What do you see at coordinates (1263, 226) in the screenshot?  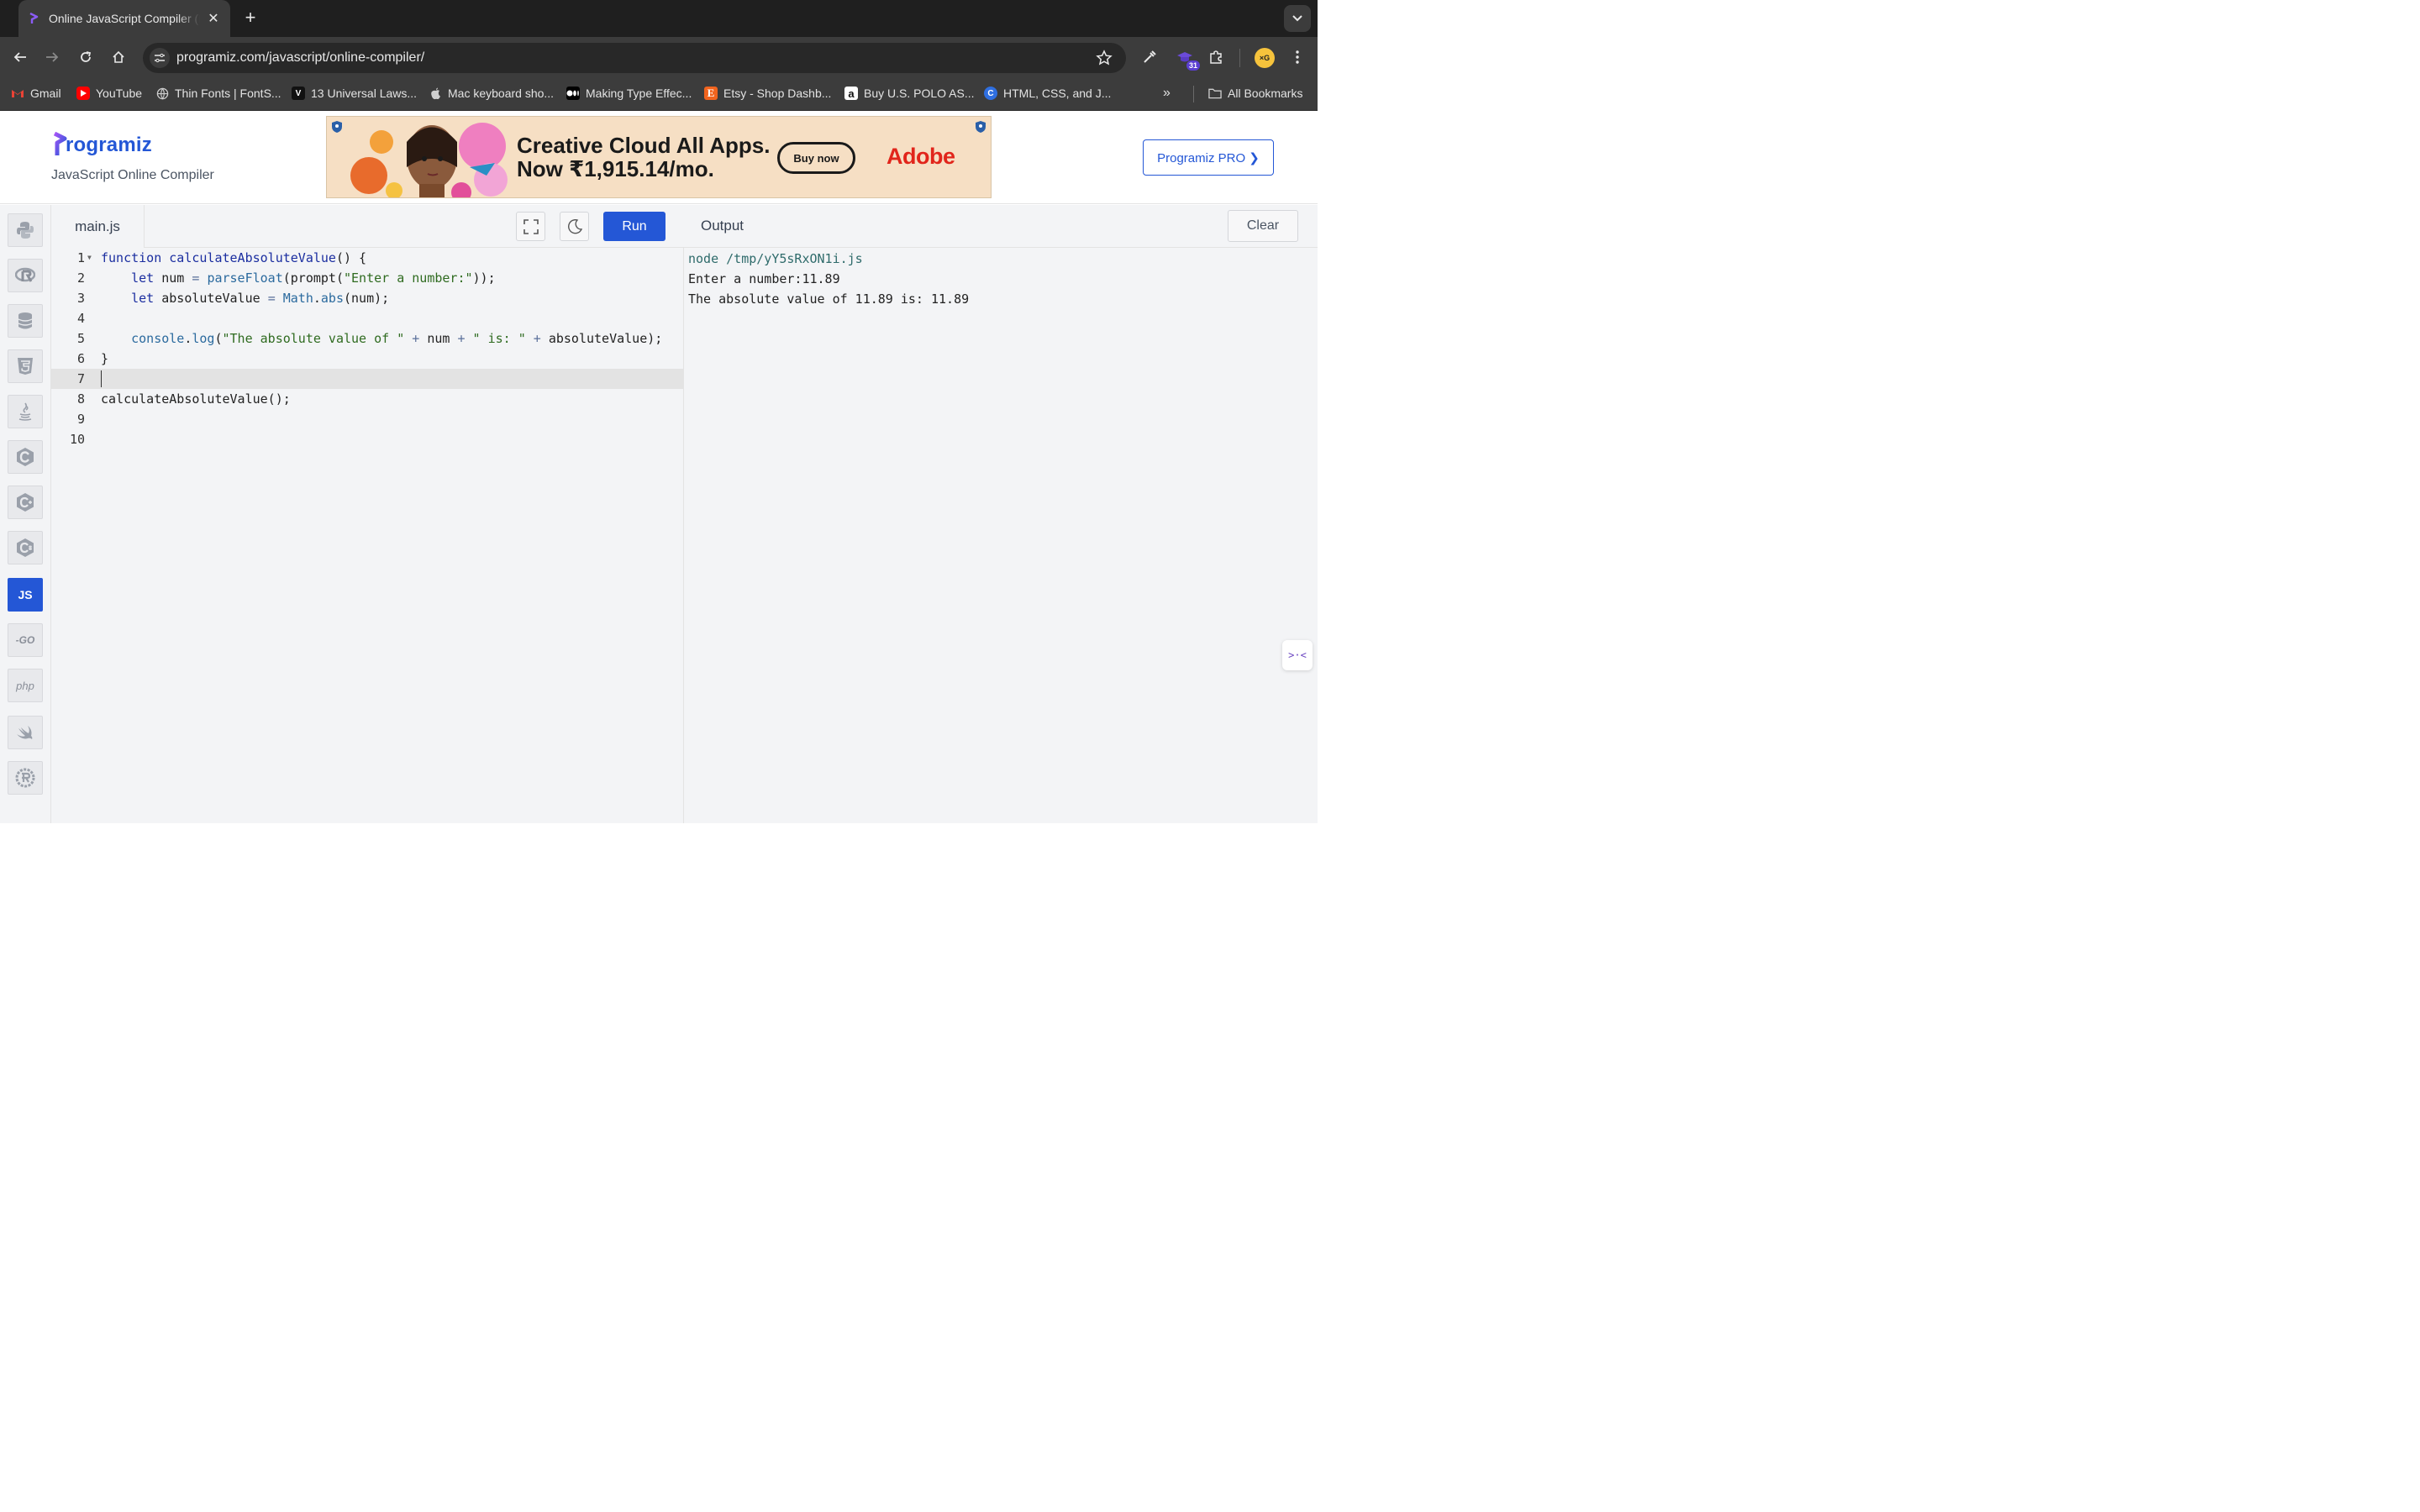 I see `clear-button: Clear` at bounding box center [1263, 226].